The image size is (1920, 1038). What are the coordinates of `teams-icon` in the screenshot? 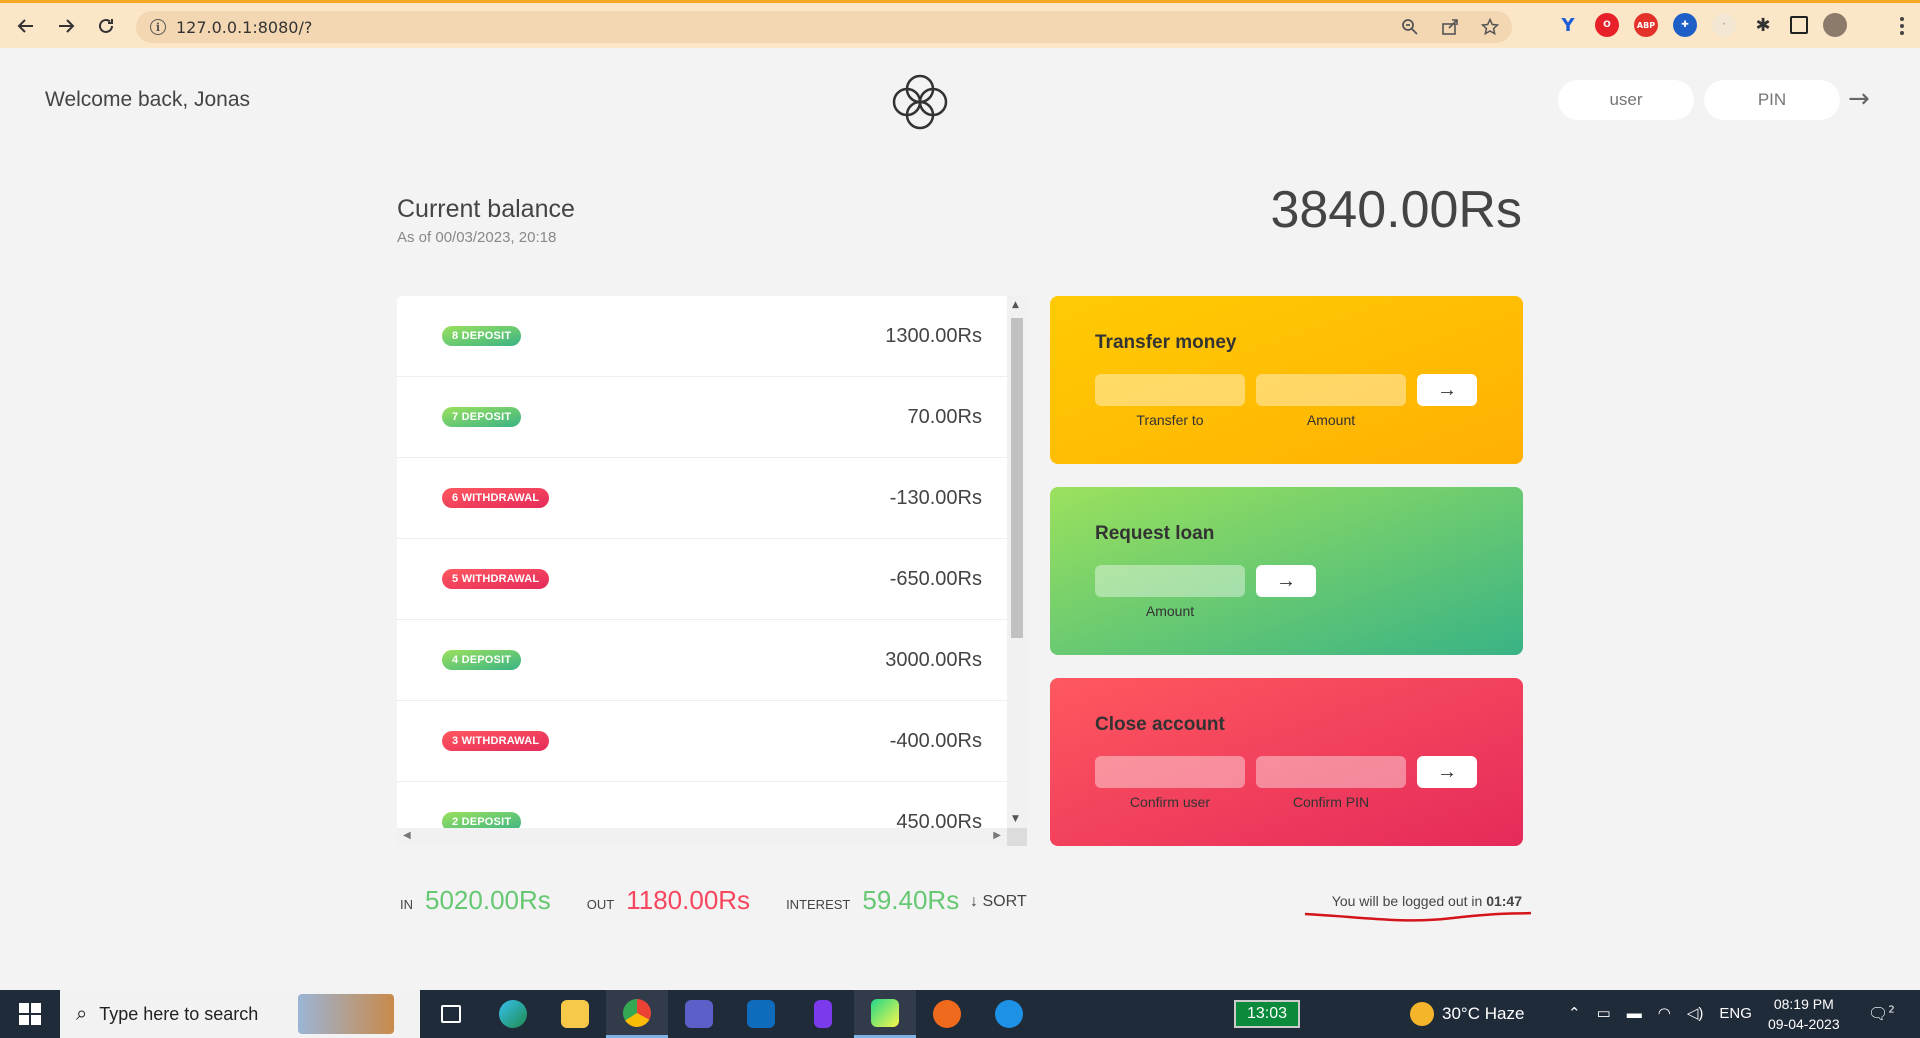 It's located at (699, 1014).